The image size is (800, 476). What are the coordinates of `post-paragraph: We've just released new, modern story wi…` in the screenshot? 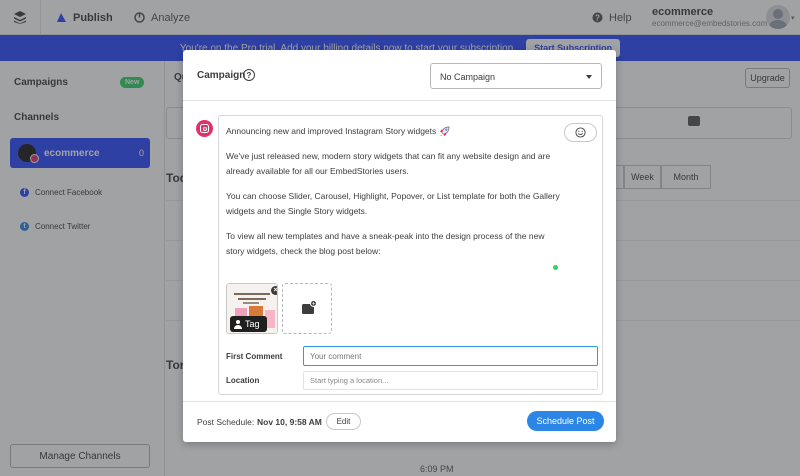 It's located at (388, 163).